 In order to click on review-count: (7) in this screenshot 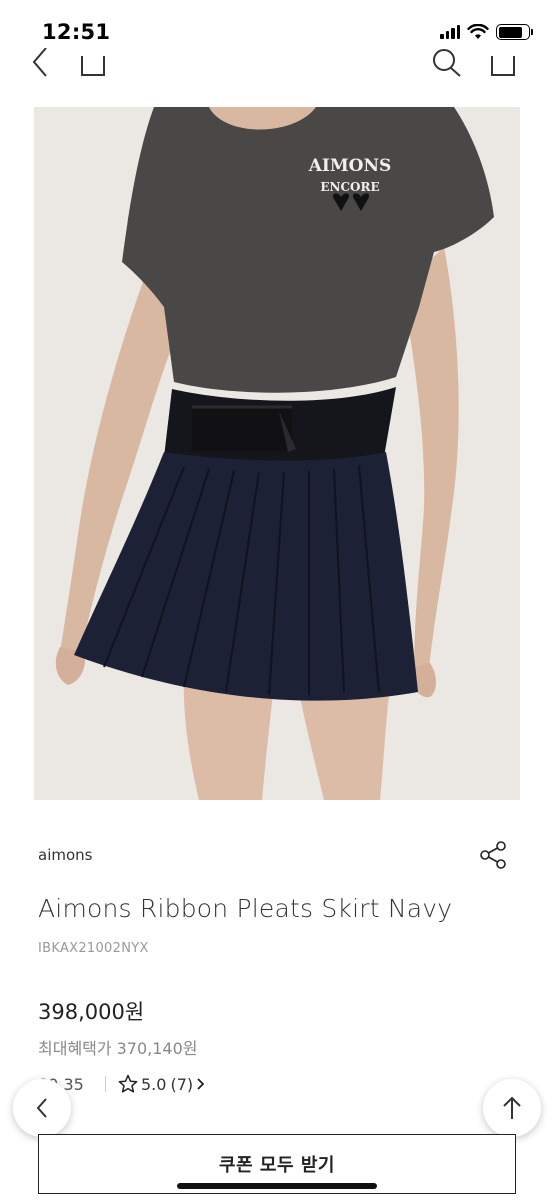, I will do `click(182, 1084)`.